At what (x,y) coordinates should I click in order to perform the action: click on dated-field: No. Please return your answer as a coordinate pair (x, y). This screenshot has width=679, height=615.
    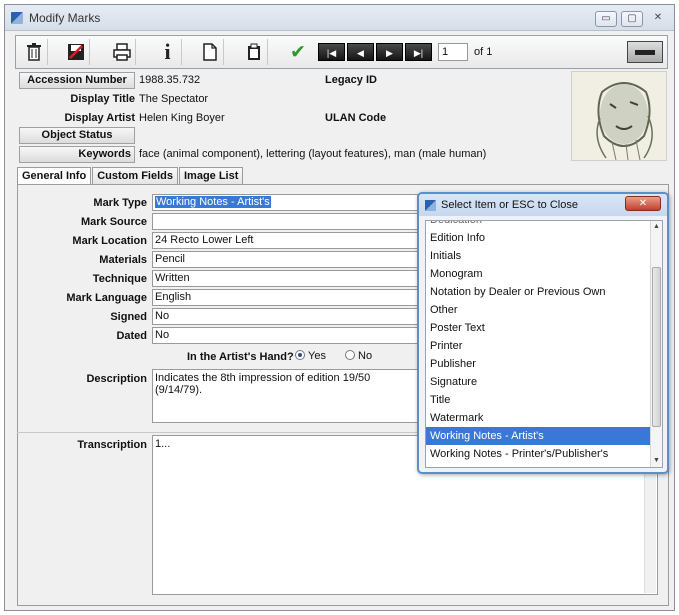
    Looking at the image, I should click on (285, 335).